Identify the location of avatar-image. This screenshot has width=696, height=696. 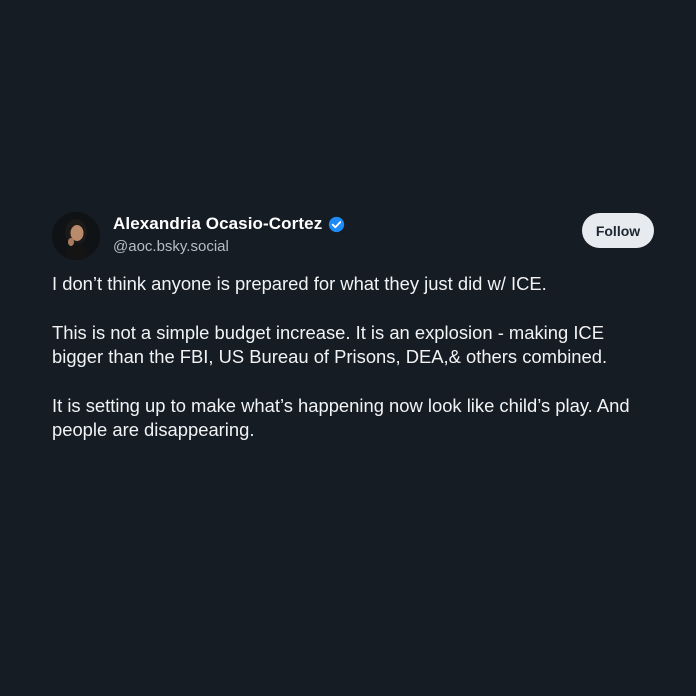
(76, 236).